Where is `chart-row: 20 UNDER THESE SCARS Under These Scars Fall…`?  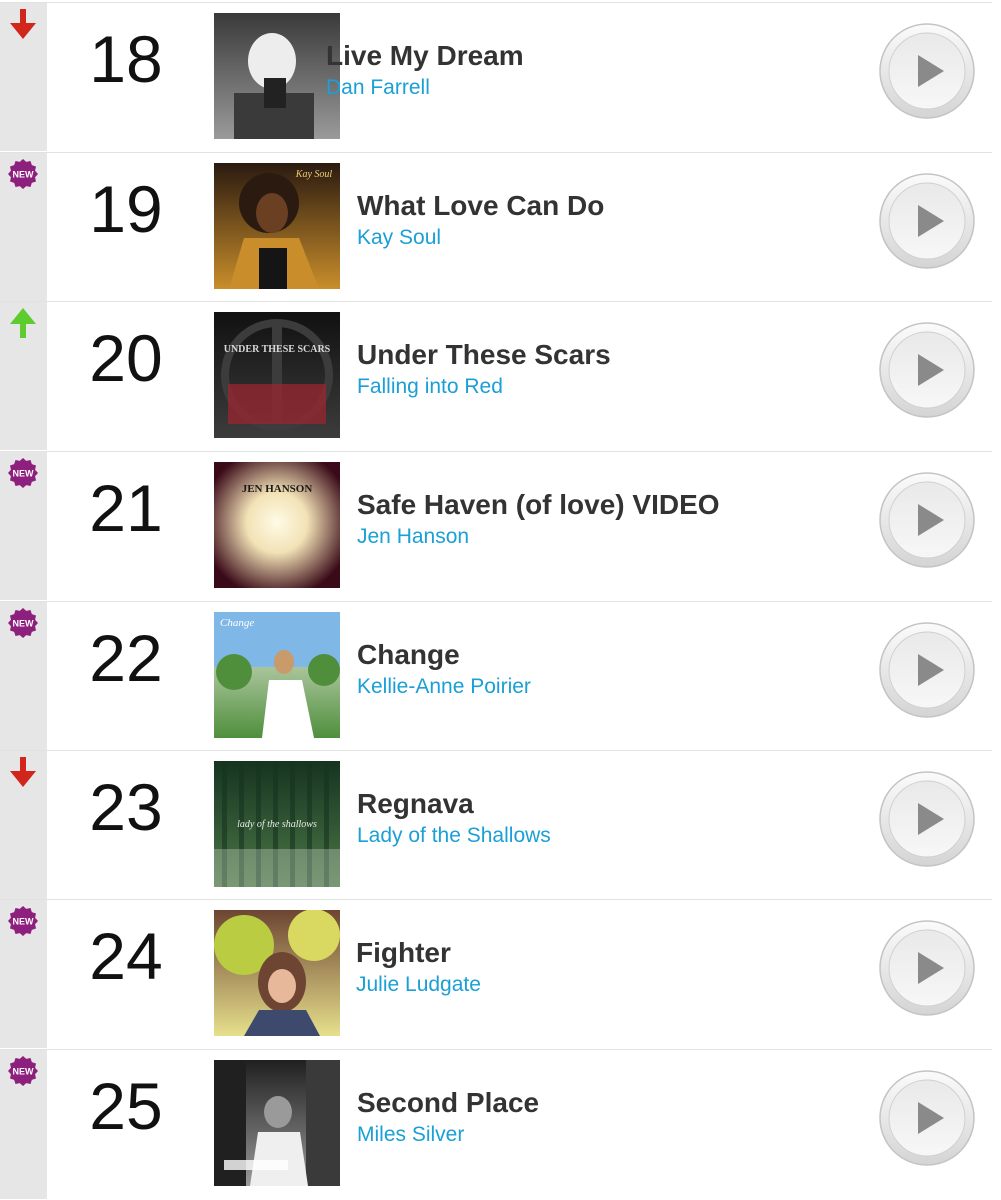 chart-row: 20 UNDER THESE SCARS Under These Scars Fall… is located at coordinates (496, 375).